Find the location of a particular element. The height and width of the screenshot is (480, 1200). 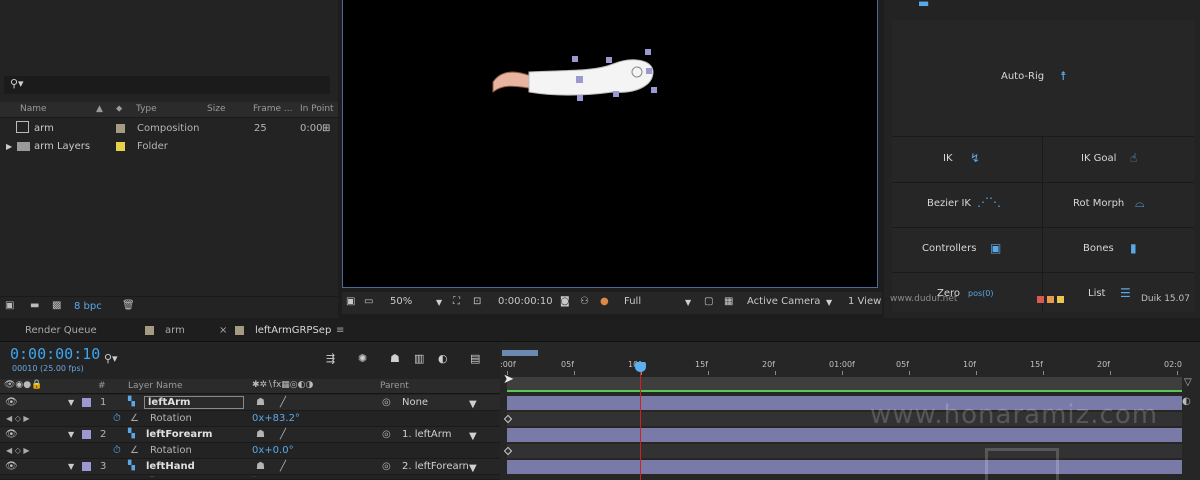

layer-name-field: leftArm is located at coordinates (194, 402).